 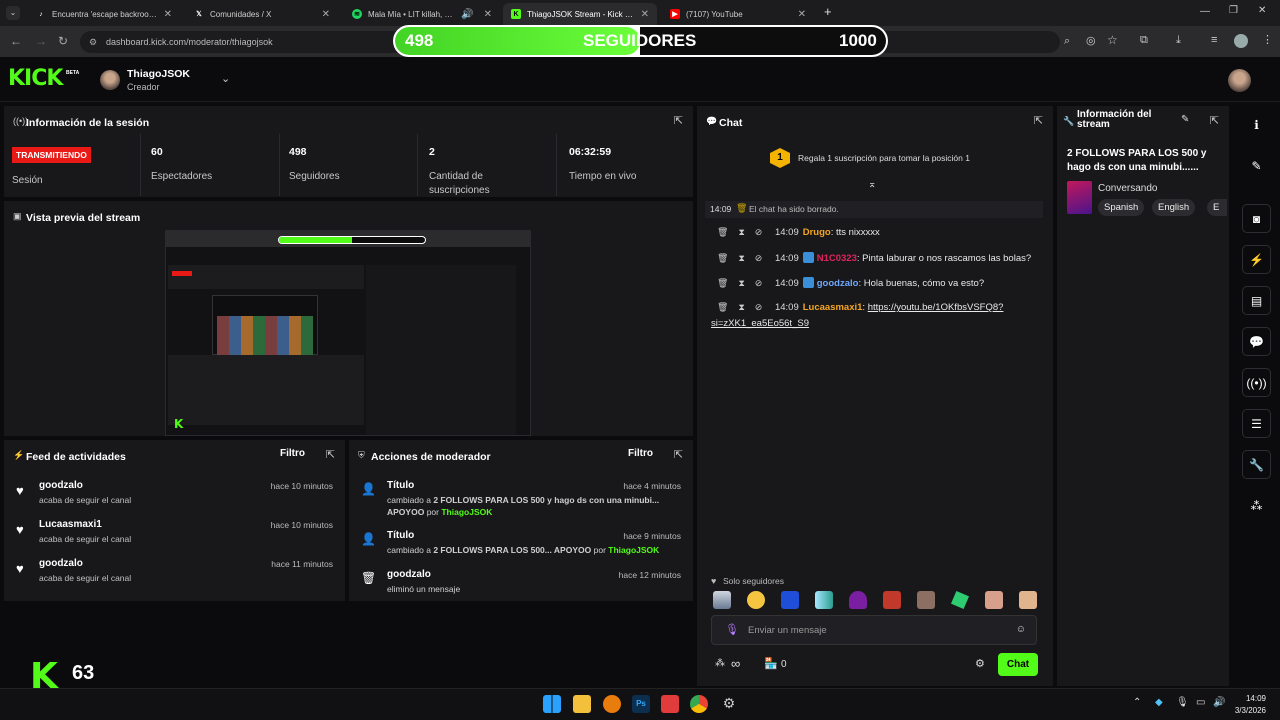 What do you see at coordinates (35, 78) in the screenshot?
I see `kick-logo: KICK` at bounding box center [35, 78].